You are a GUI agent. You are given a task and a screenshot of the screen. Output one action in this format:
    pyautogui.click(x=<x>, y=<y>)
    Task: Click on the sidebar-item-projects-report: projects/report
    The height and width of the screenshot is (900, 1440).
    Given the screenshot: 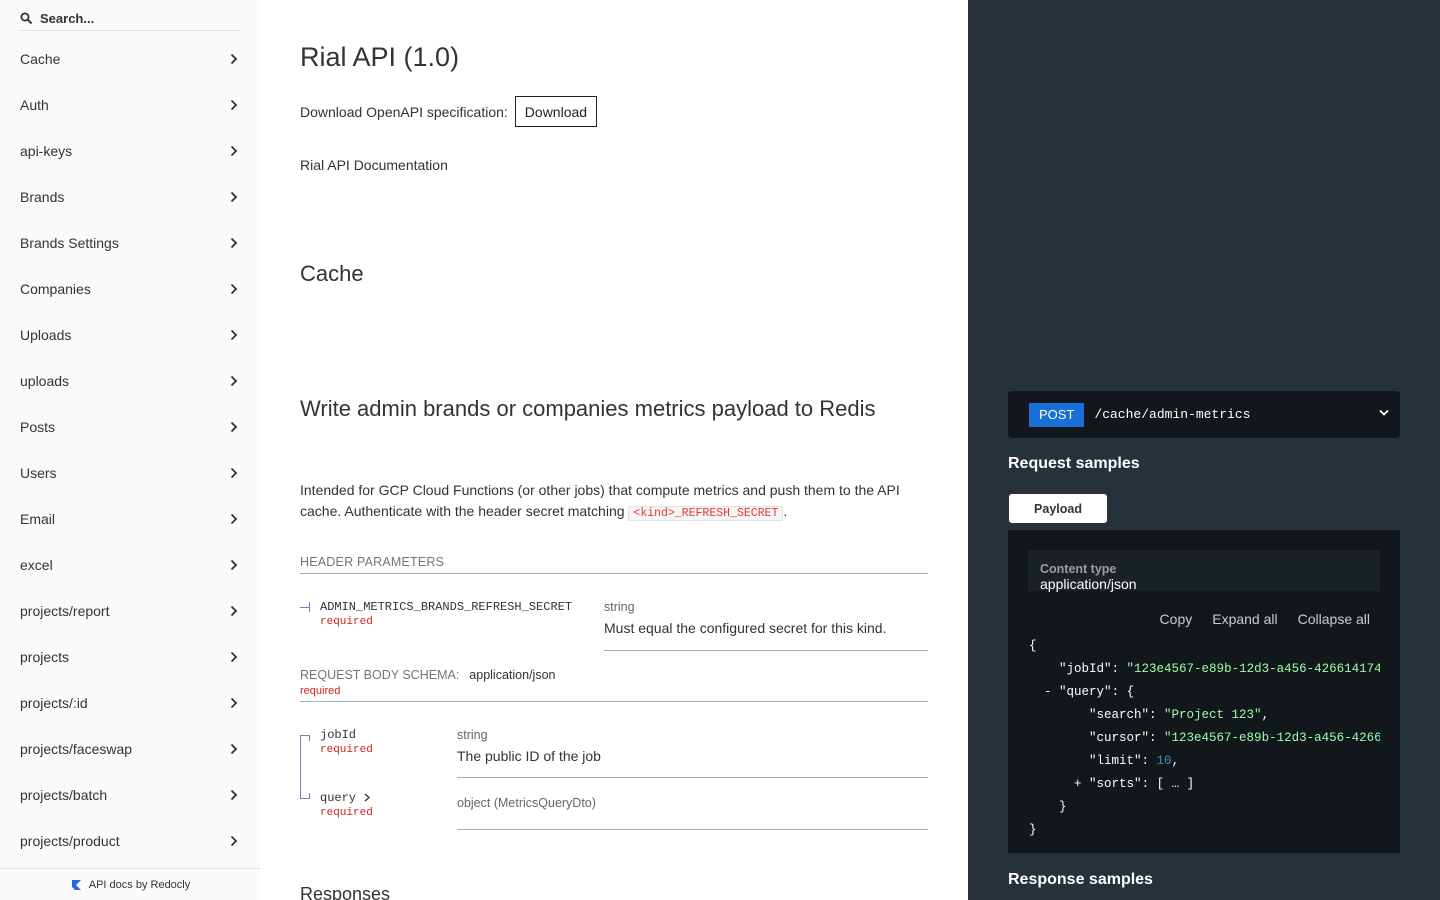 What is the action you would take?
    pyautogui.click(x=130, y=611)
    